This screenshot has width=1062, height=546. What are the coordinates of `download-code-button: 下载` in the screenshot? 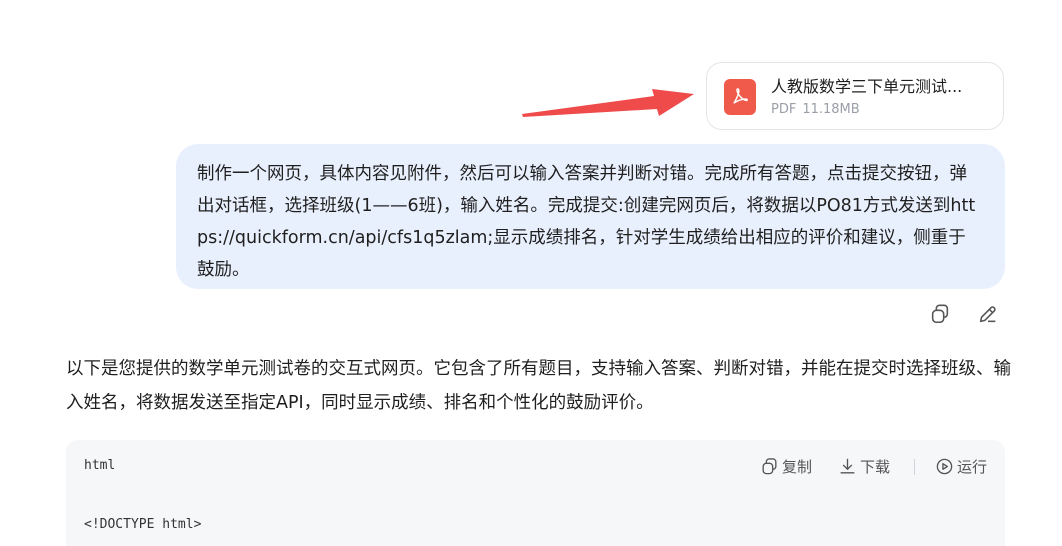 It's located at (864, 466).